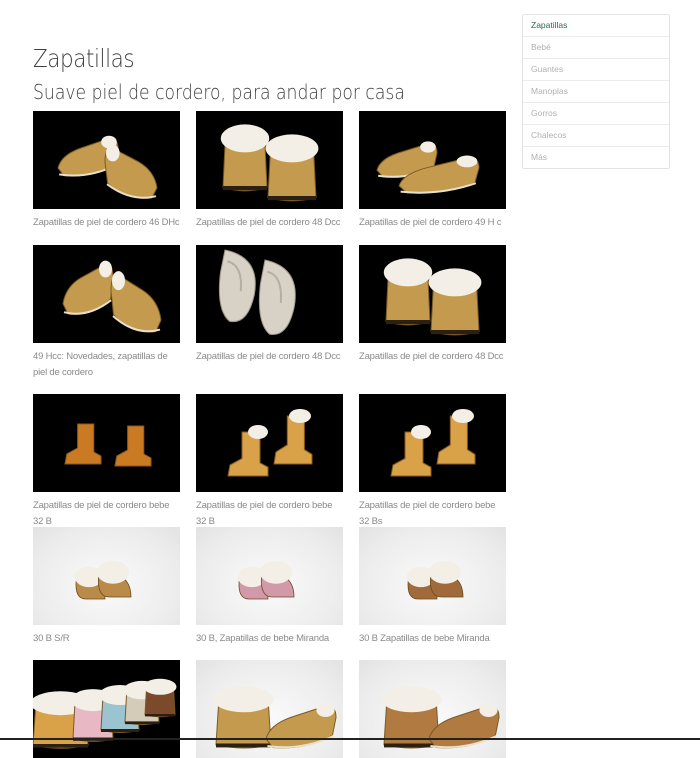 The width and height of the screenshot is (700, 758). I want to click on sidebar-item-4: Gorros, so click(596, 114).